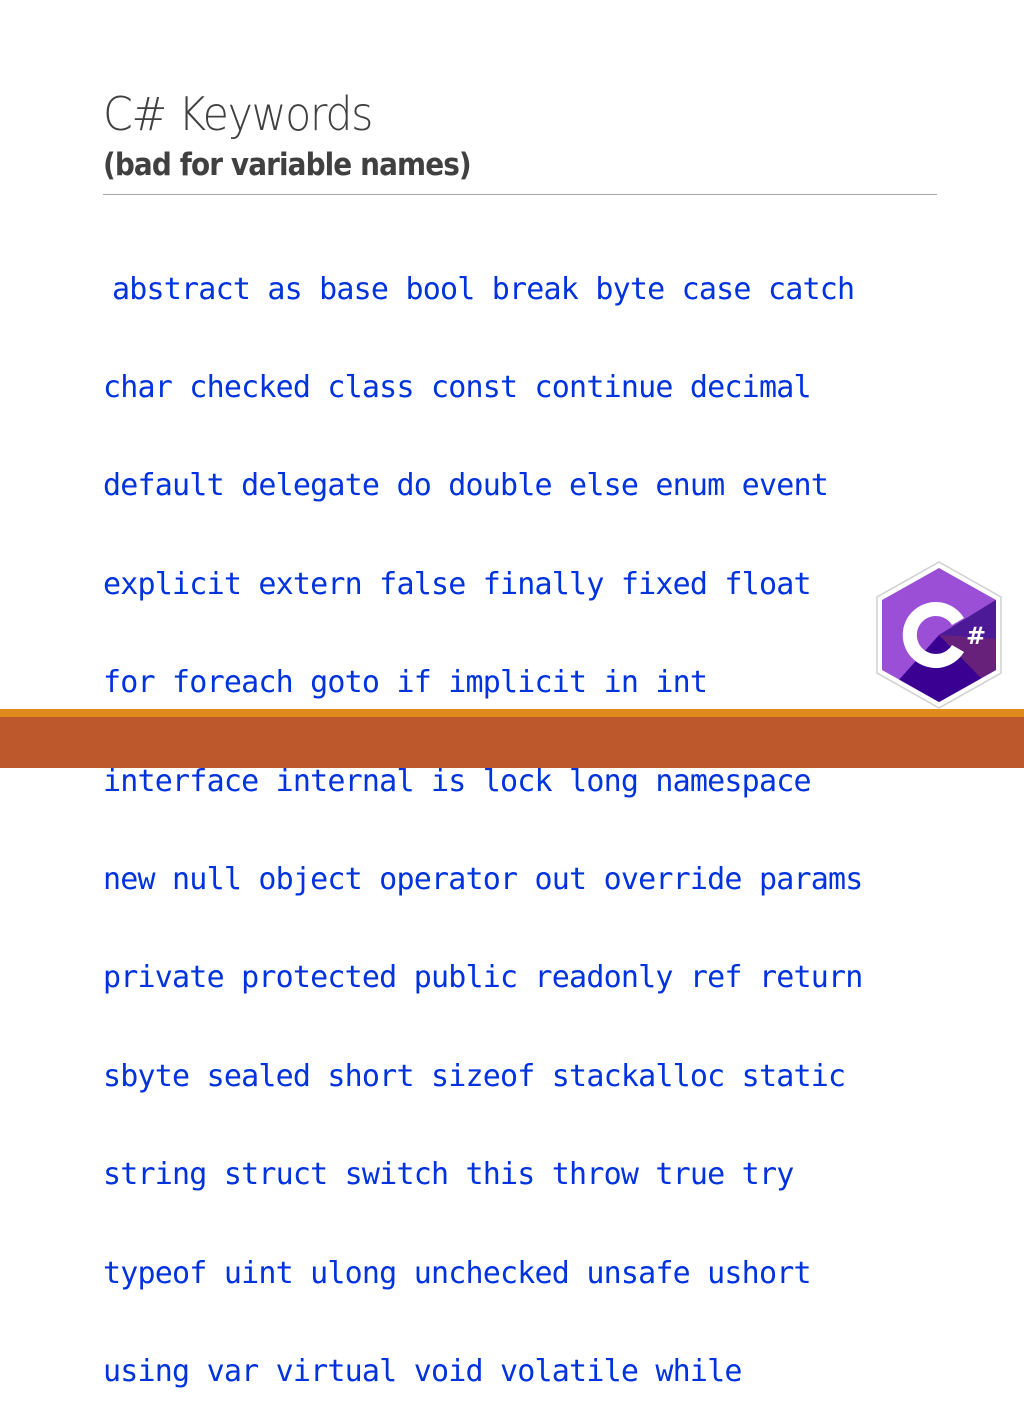 This screenshot has height=1421, width=1024. Describe the element at coordinates (520, 194) in the screenshot. I see `title-divider` at that location.